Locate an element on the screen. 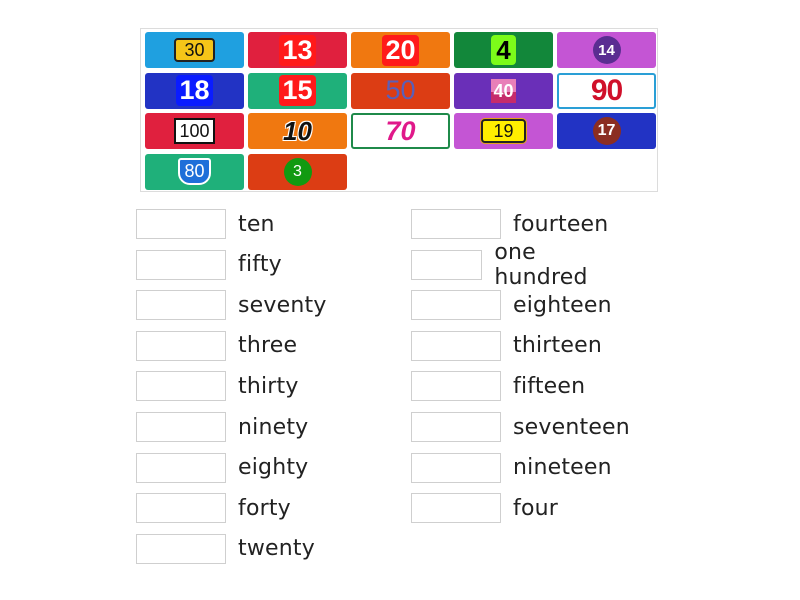  answer-word: thirty is located at coordinates (268, 386).